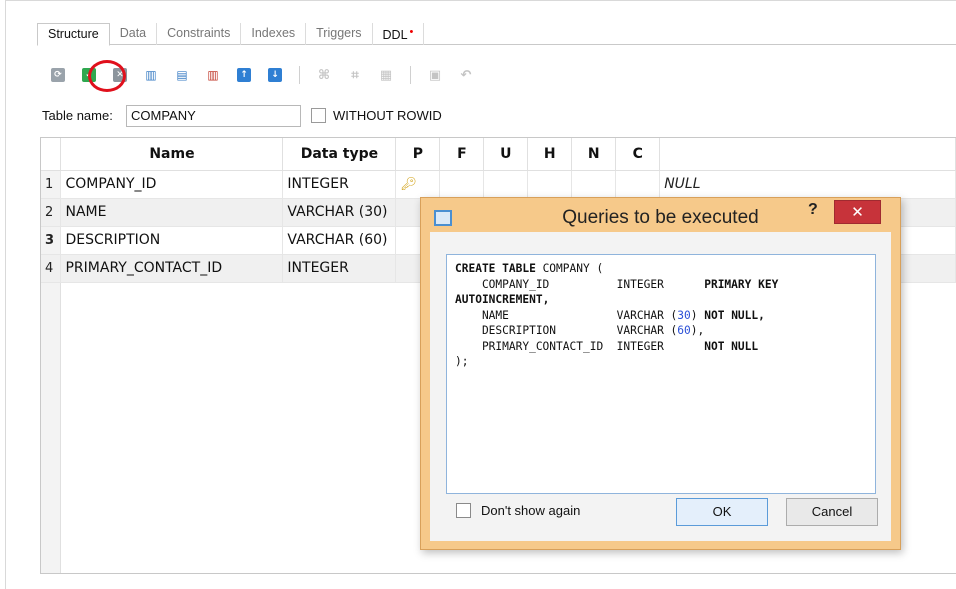 Image resolution: width=956 pixels, height=589 pixels. Describe the element at coordinates (387, 115) in the screenshot. I see `without-rowid-label: WITHOUT ROWID` at that location.